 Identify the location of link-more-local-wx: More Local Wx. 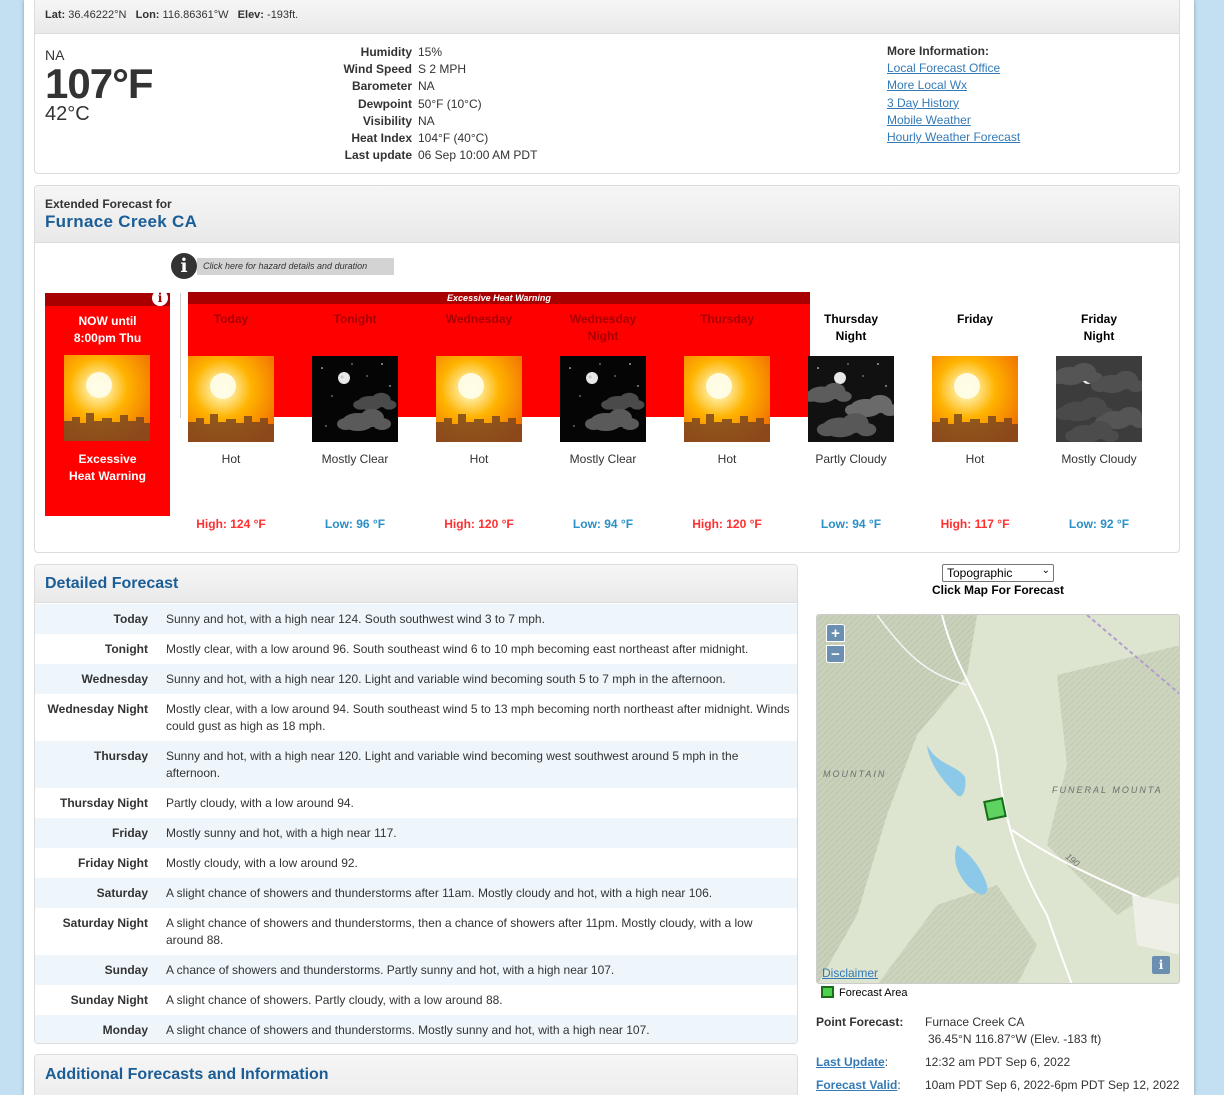
(953, 85).